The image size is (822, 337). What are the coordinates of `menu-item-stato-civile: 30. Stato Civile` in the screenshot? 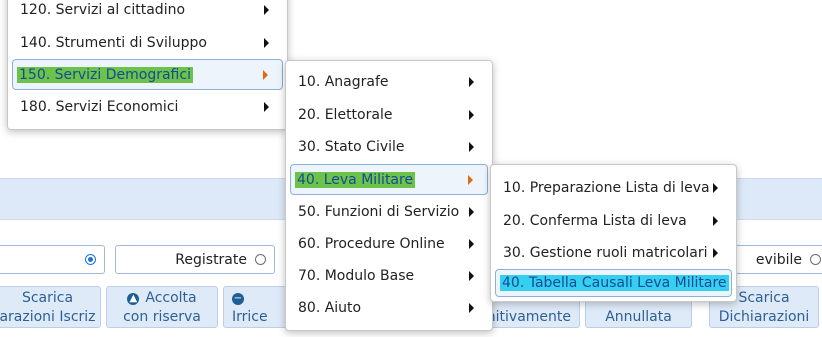 It's located at (389, 146).